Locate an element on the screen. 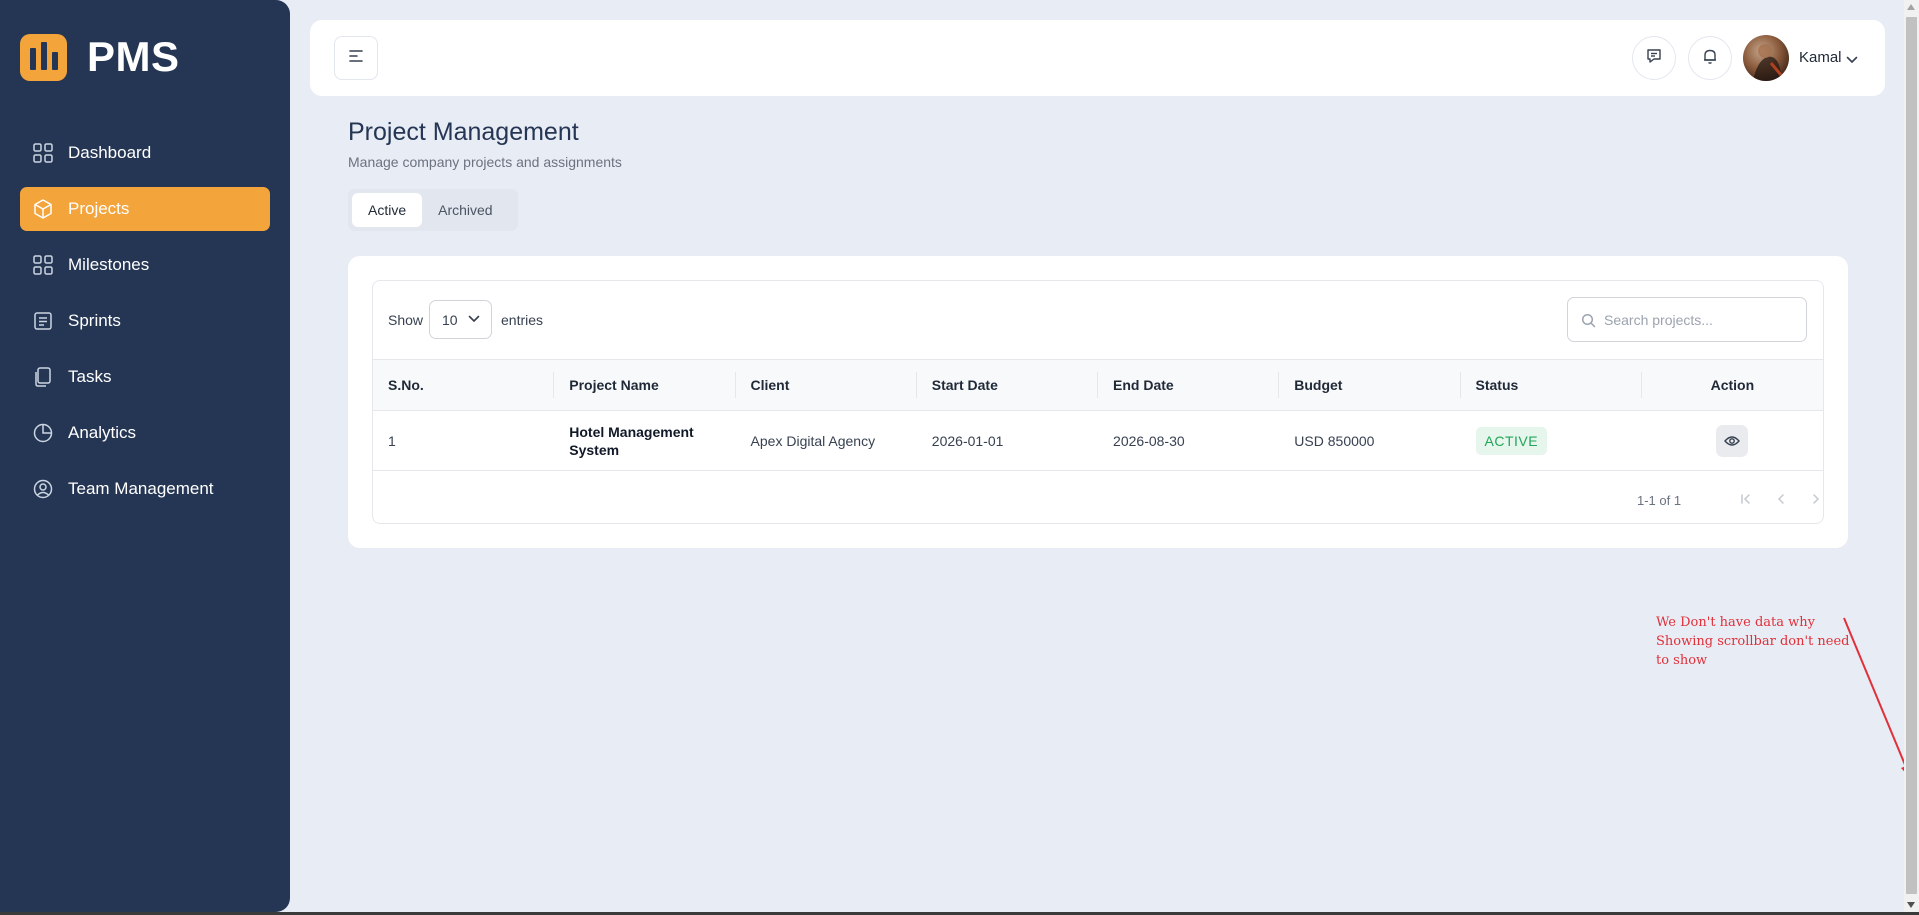 The height and width of the screenshot is (915, 1919). cell-status: ACTIVE is located at coordinates (1551, 440).